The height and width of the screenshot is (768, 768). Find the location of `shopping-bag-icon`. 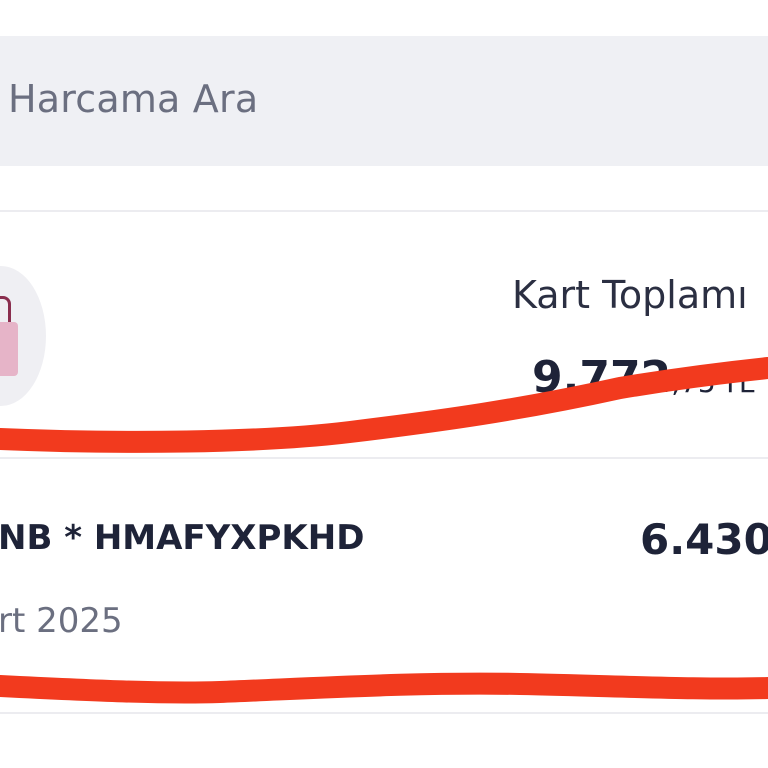

shopping-bag-icon is located at coordinates (9, 349).